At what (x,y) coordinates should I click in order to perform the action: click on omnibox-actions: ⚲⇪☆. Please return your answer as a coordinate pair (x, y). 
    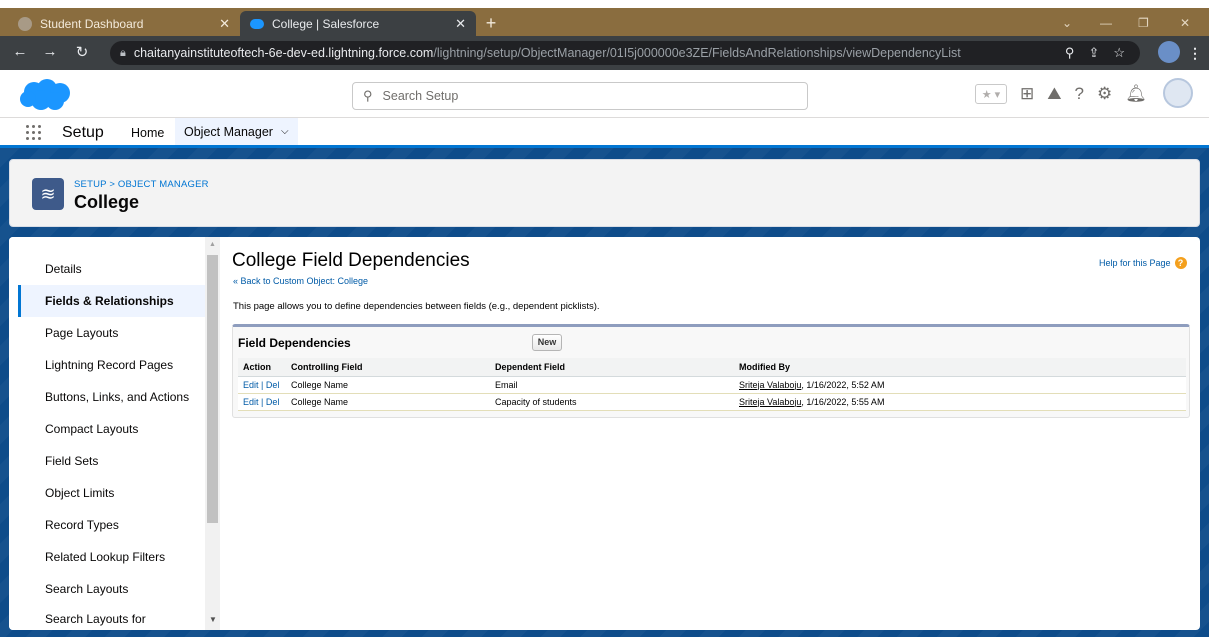
    Looking at the image, I should click on (1102, 53).